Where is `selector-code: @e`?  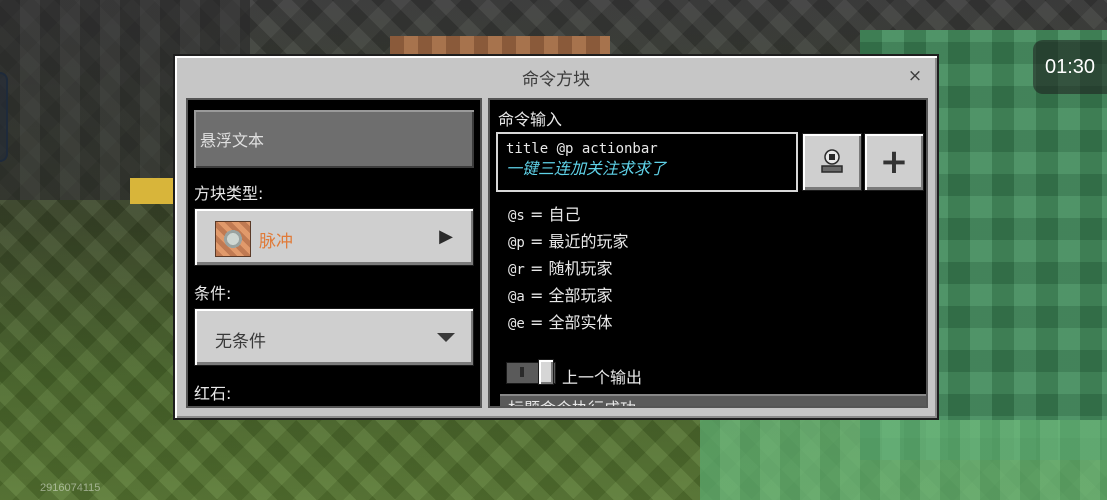 selector-code: @e is located at coordinates (516, 324).